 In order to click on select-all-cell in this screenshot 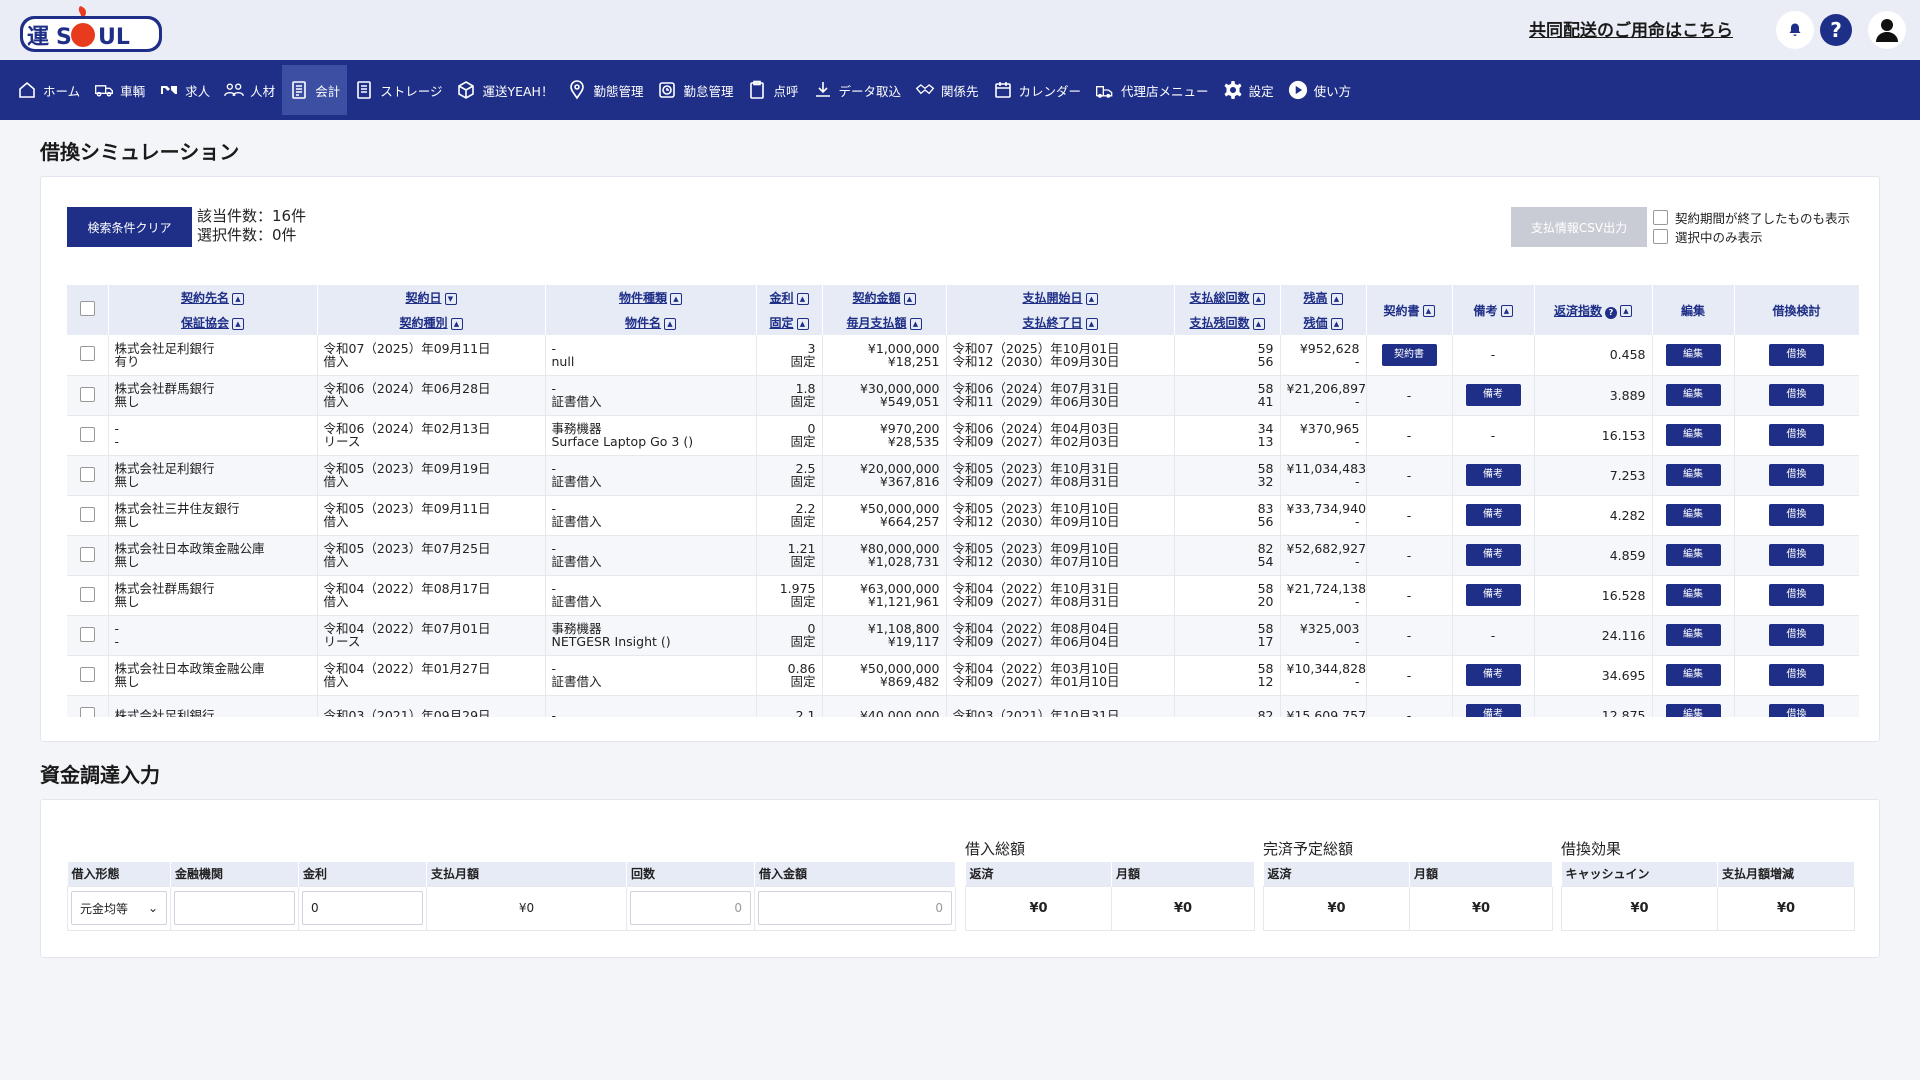, I will do `click(88, 310)`.